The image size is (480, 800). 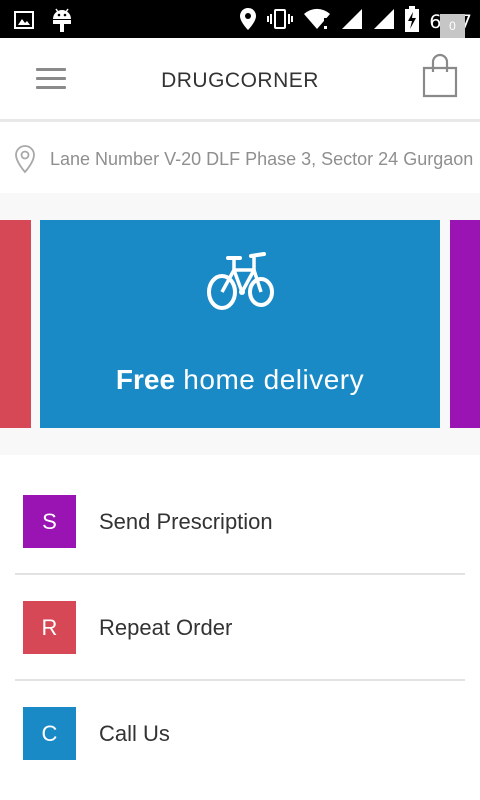 I want to click on cart-count-badge: 0, so click(x=452, y=26).